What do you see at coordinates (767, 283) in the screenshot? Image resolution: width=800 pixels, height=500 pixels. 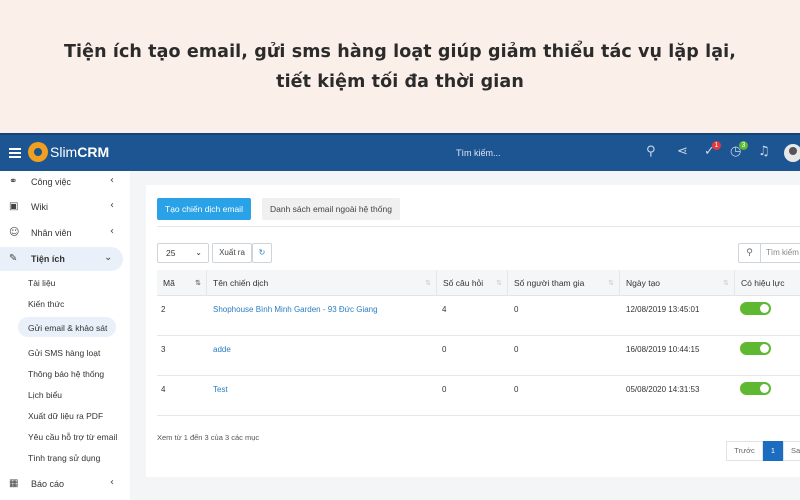 I see `column-header-co-hieu-luc: Có hiệu lực` at bounding box center [767, 283].